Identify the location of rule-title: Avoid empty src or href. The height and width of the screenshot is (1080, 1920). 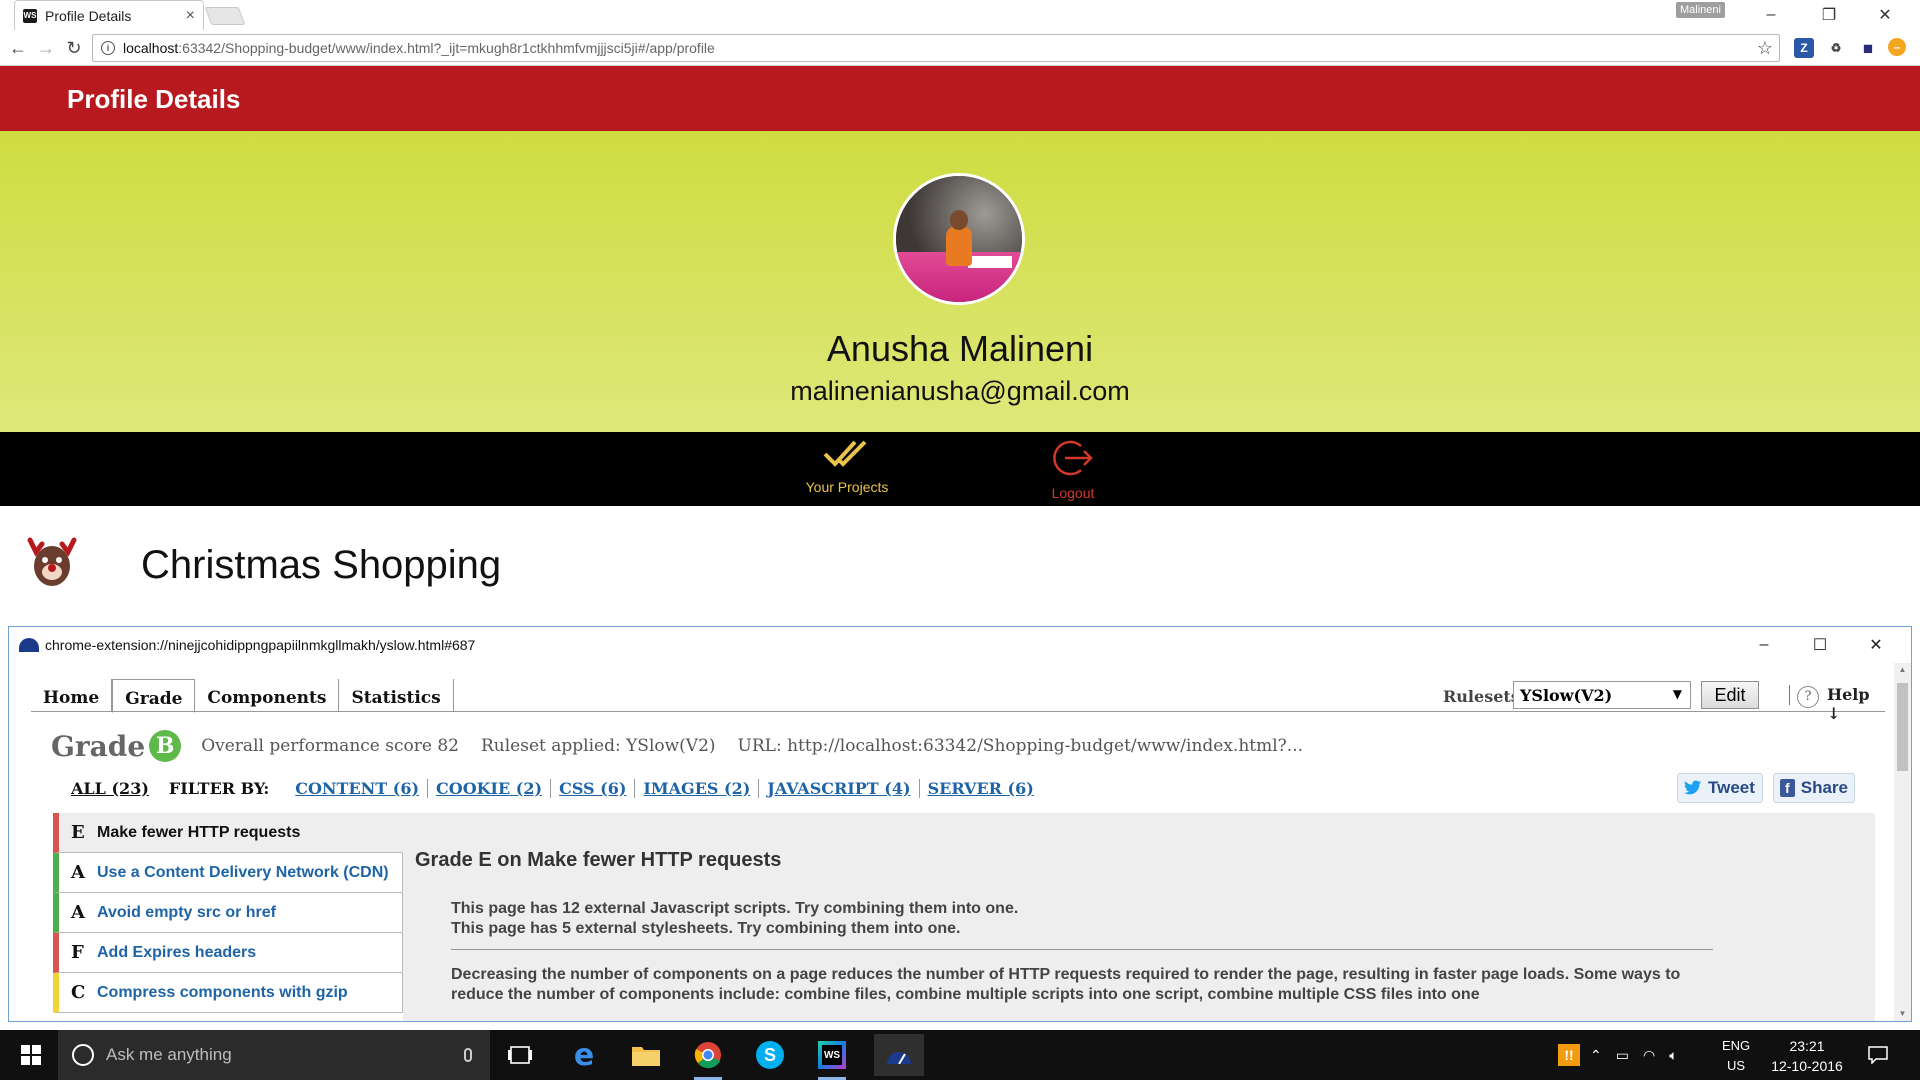
(186, 913).